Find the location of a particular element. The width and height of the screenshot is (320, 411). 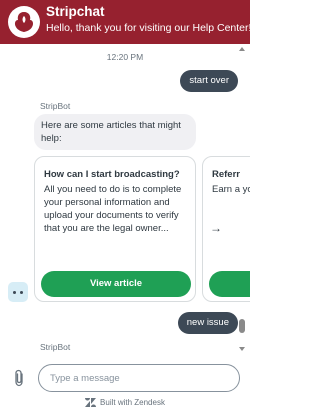

header-title: Stripchat is located at coordinates (75, 11).